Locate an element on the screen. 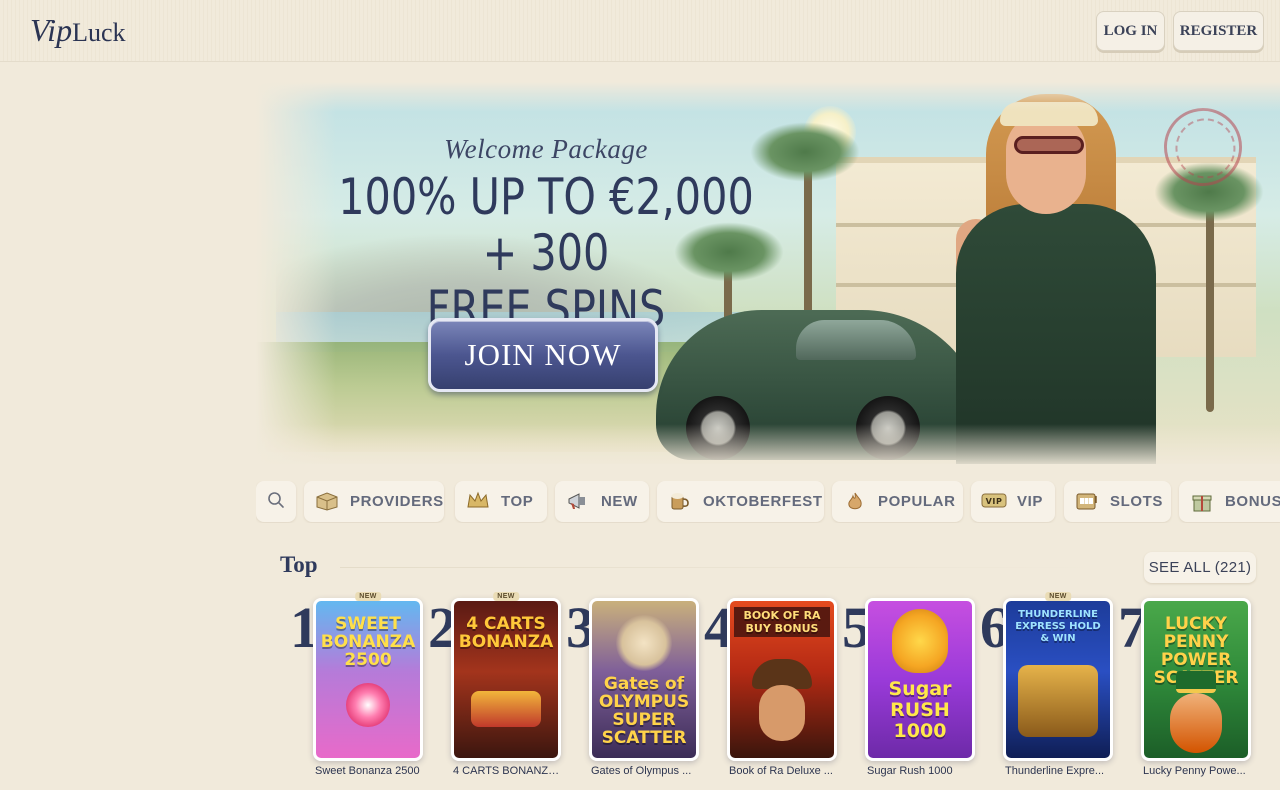 The width and height of the screenshot is (1280, 790). game-thumbnail: Sugar RUSH 1000 is located at coordinates (920, 679).